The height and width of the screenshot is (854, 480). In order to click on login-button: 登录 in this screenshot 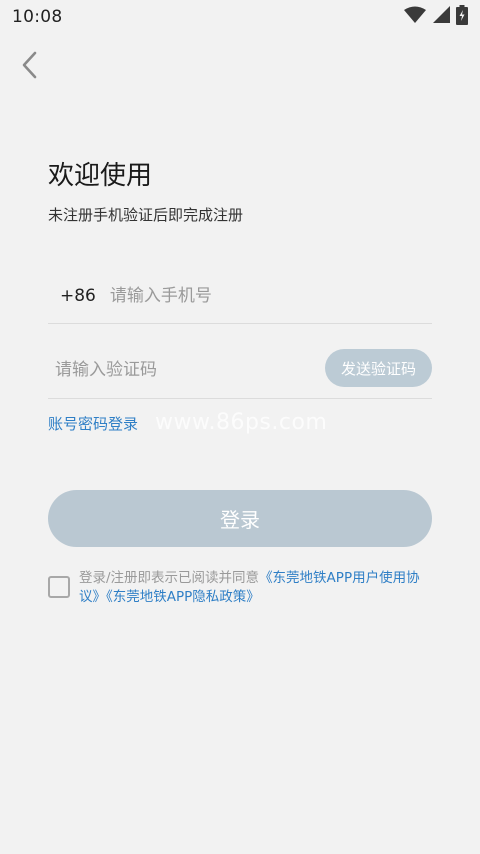, I will do `click(240, 518)`.